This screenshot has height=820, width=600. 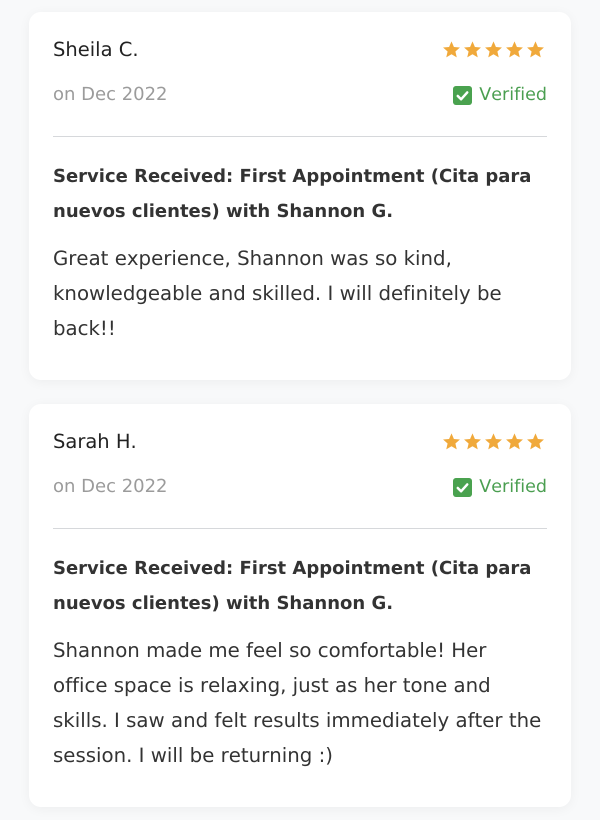 What do you see at coordinates (96, 50) in the screenshot?
I see `reviewer-name: Sheila C.` at bounding box center [96, 50].